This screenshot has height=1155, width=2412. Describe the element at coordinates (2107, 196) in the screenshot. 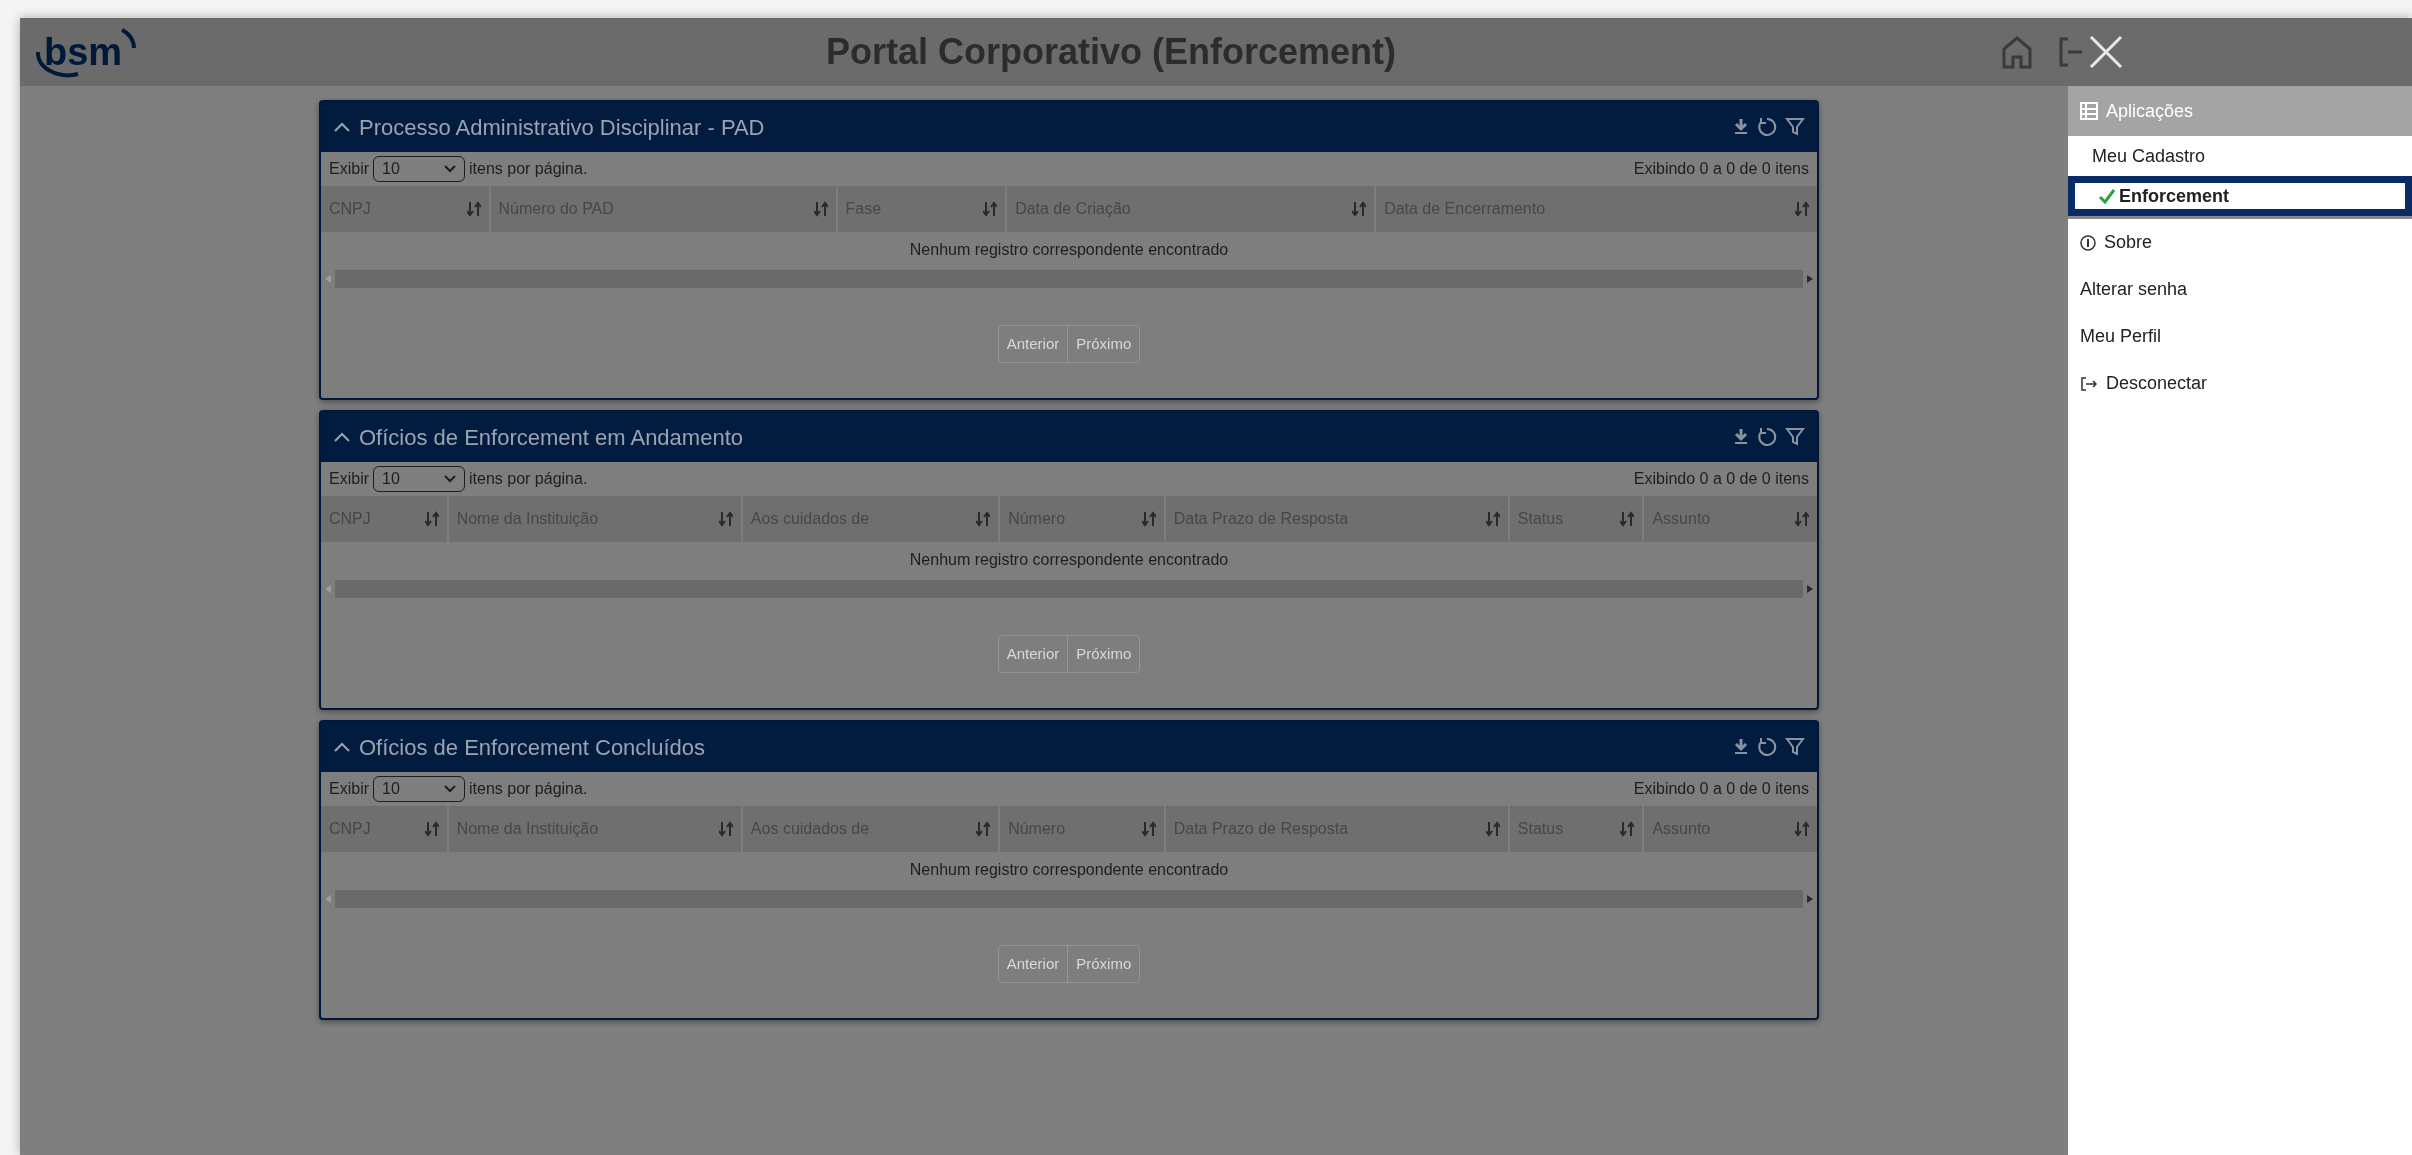

I see `check-icon` at that location.